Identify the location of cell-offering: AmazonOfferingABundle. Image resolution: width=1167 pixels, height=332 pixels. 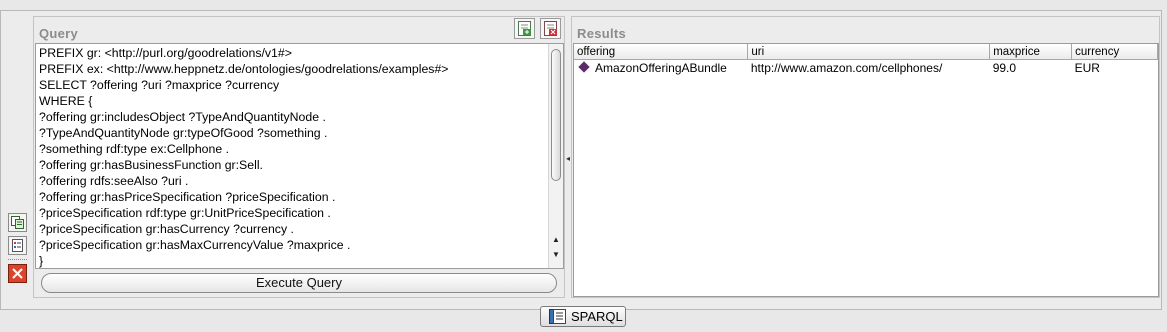
(661, 67).